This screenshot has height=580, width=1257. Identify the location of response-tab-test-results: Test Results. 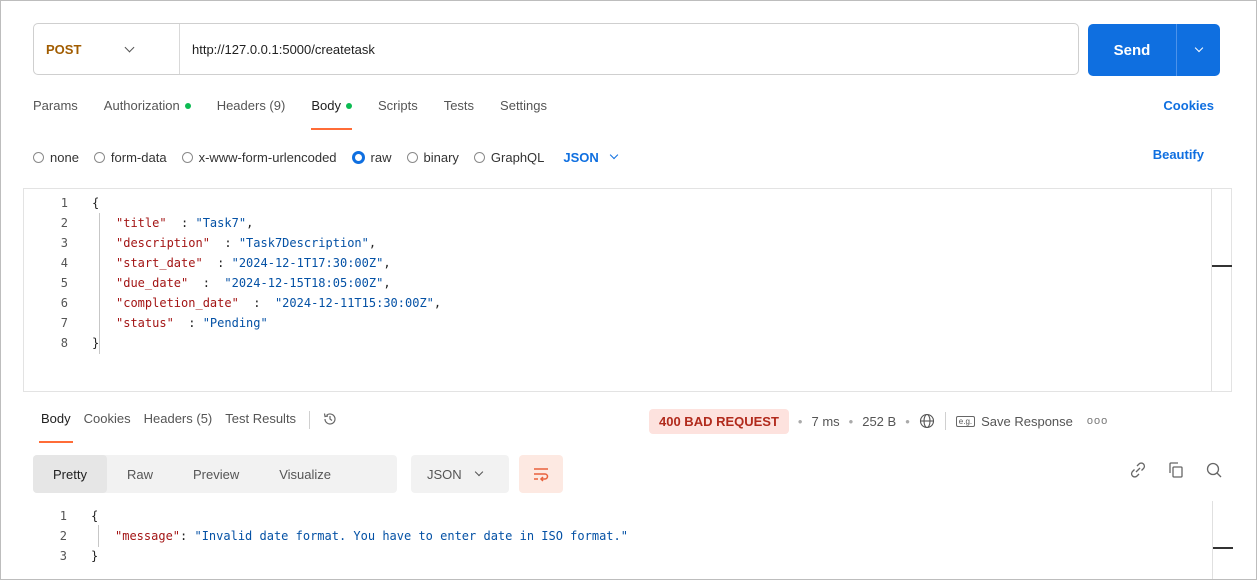
(260, 418).